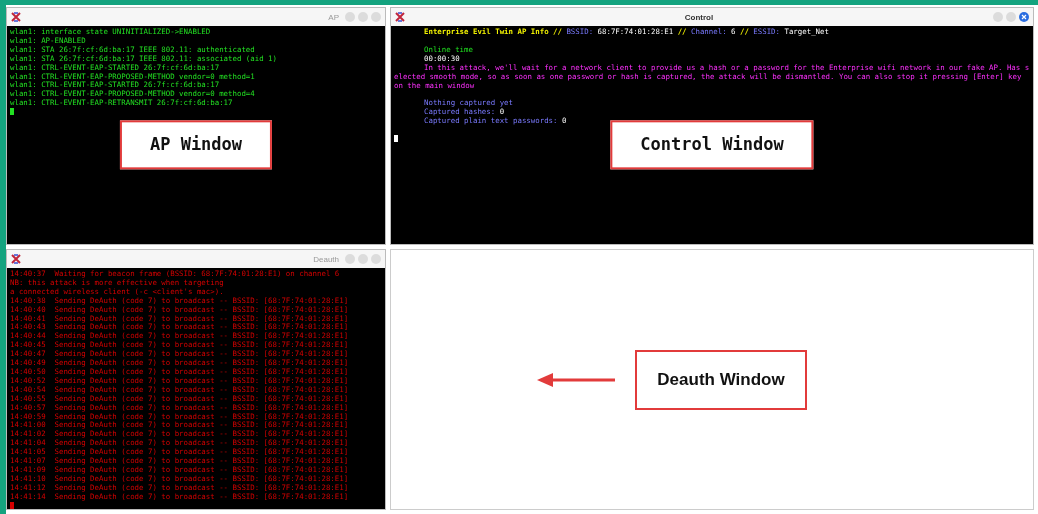  What do you see at coordinates (196, 145) in the screenshot?
I see `callout-label: AP Window` at bounding box center [196, 145].